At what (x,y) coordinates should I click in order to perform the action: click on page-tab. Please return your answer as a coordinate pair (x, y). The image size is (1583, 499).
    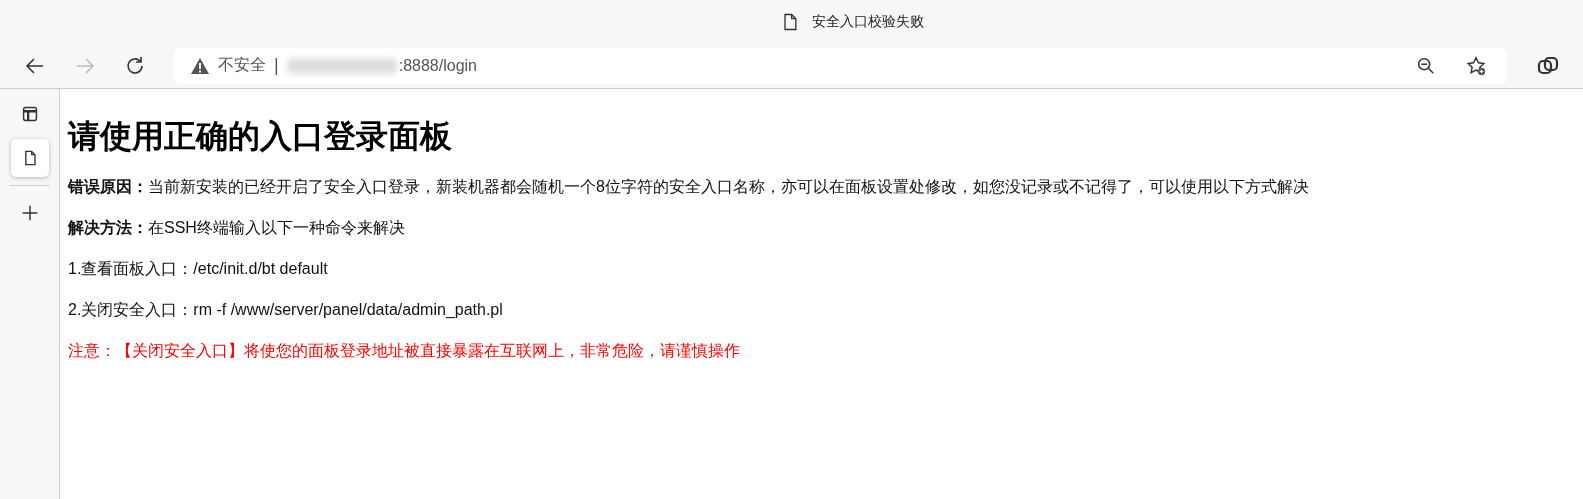
    Looking at the image, I should click on (29, 158).